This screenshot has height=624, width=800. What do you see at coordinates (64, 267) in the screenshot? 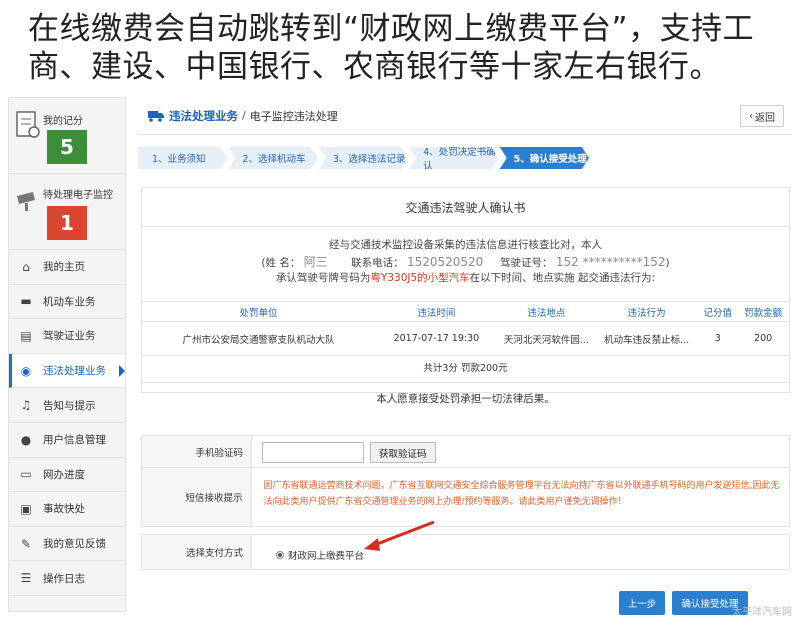
I see `sidebar-item-label: 我的主页` at bounding box center [64, 267].